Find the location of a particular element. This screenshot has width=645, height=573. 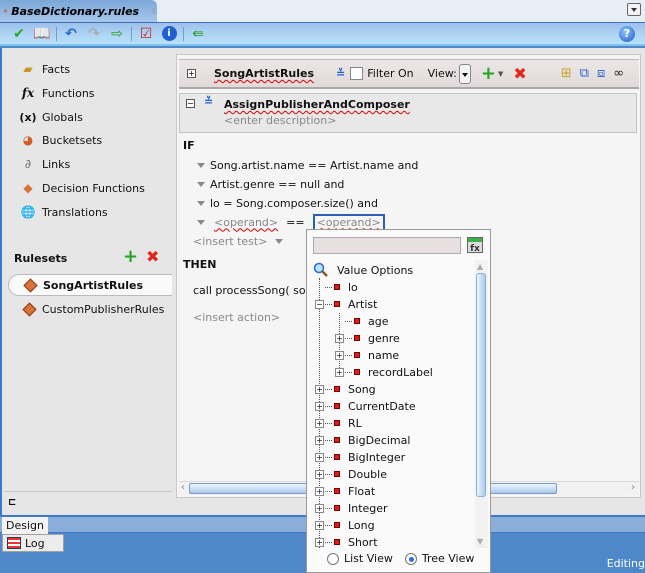

test-row: Song.artist.name == Artist.name and is located at coordinates (307, 165).